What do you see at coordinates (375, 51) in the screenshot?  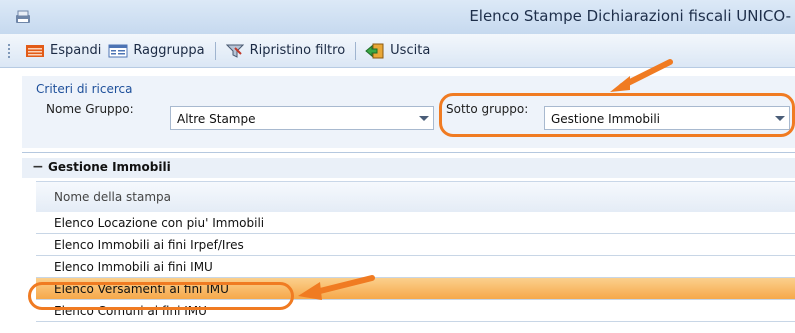 I see `exit-icon` at bounding box center [375, 51].